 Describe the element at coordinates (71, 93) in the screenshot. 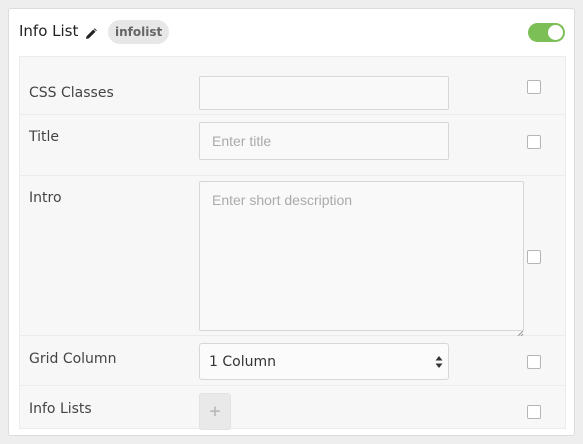

I see `css-classes-label: CSS Classes` at that location.